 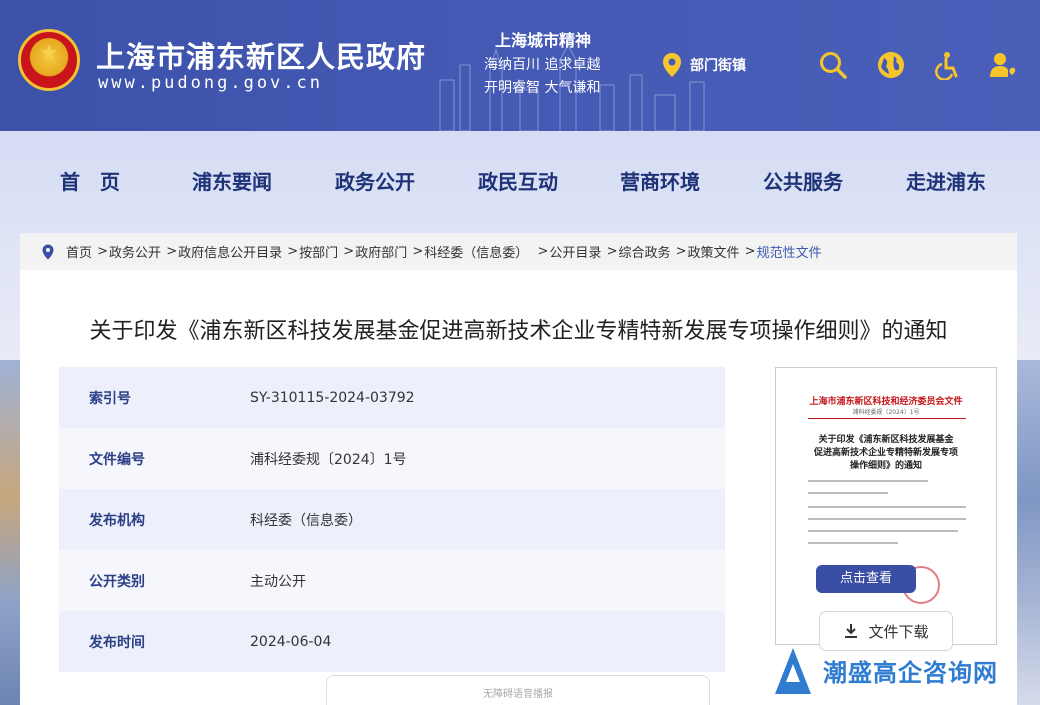 What do you see at coordinates (886, 402) in the screenshot?
I see `preview-header: 上海市浦东新区科技和经济委员会文件` at bounding box center [886, 402].